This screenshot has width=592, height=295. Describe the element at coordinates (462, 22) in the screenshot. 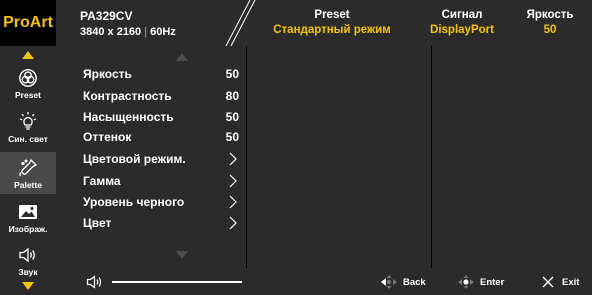

I see `header-signal: Сигнал DisplayPort` at that location.